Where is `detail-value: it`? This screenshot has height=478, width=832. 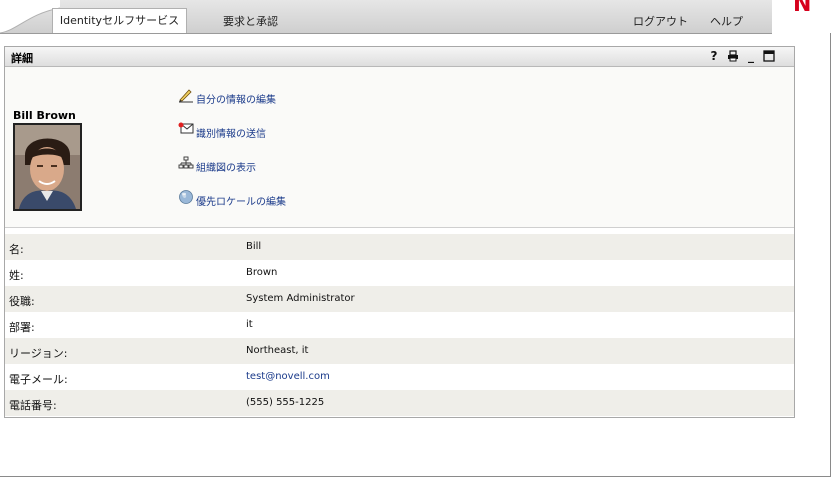 detail-value: it is located at coordinates (249, 324).